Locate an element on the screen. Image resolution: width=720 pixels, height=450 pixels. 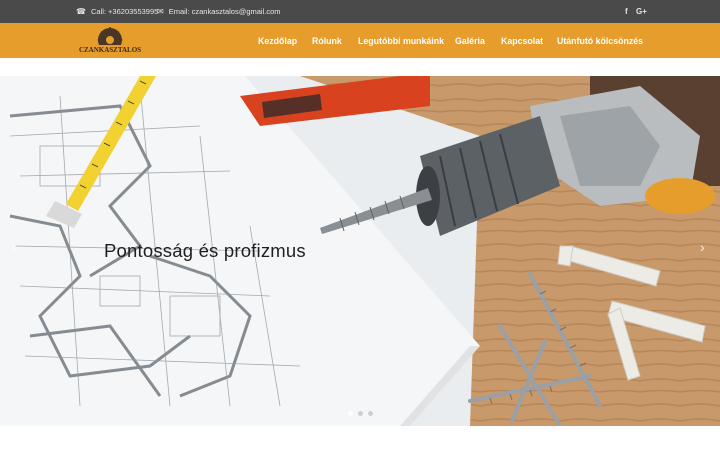
nav-item-rolunk: Rólunk is located at coordinates (327, 40).